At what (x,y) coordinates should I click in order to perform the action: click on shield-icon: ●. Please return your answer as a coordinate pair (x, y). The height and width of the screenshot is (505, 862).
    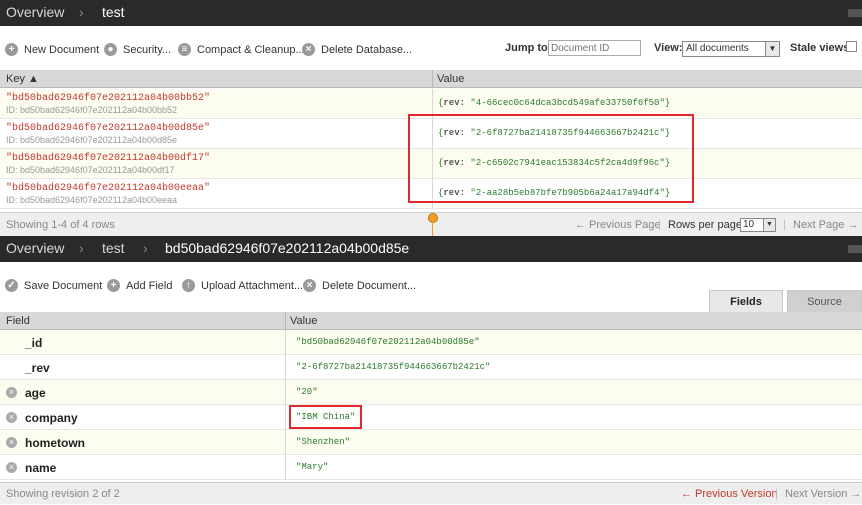
    Looking at the image, I should click on (110, 49).